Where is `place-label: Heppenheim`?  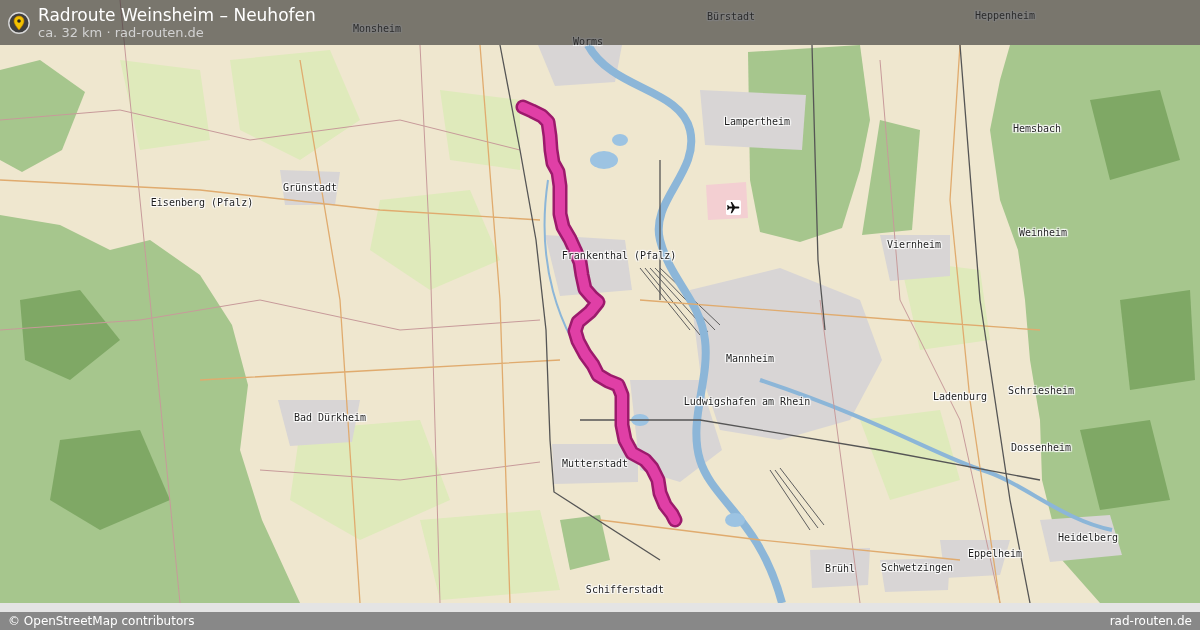 place-label: Heppenheim is located at coordinates (1005, 16).